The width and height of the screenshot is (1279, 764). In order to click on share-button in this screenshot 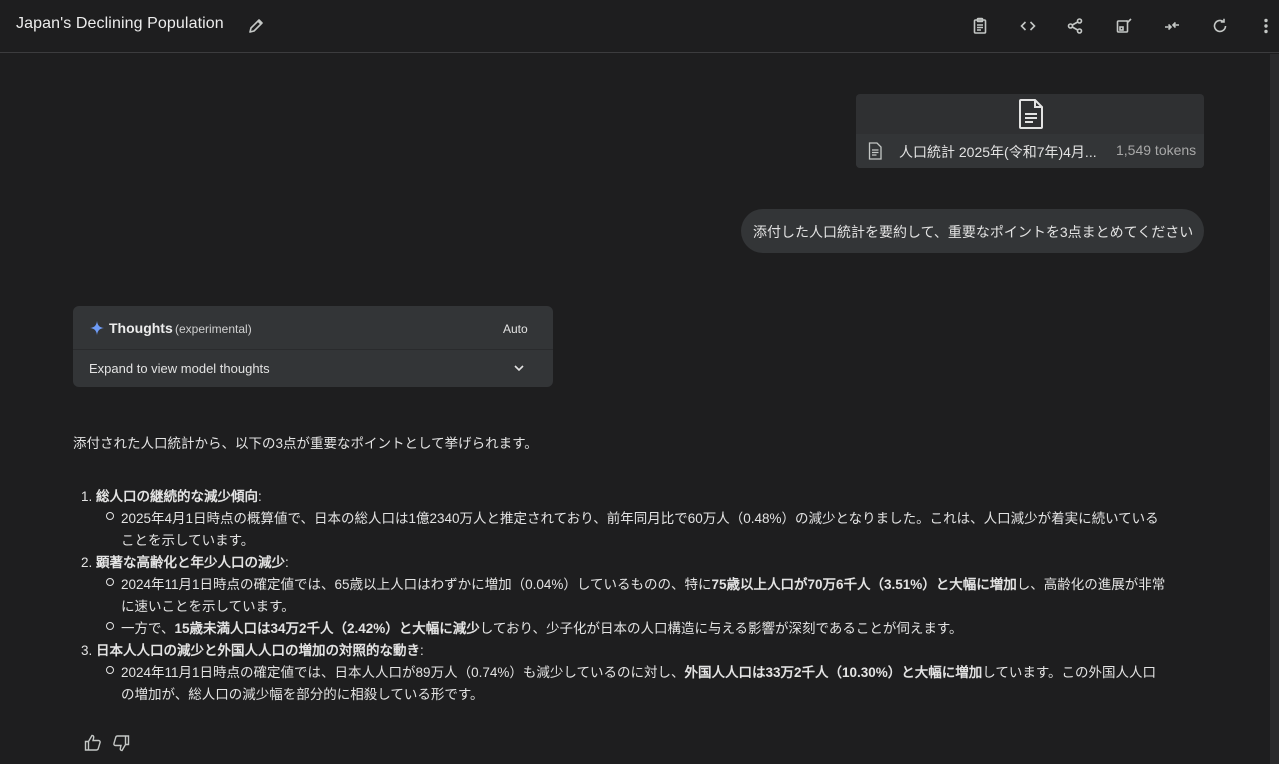, I will do `click(1075, 26)`.